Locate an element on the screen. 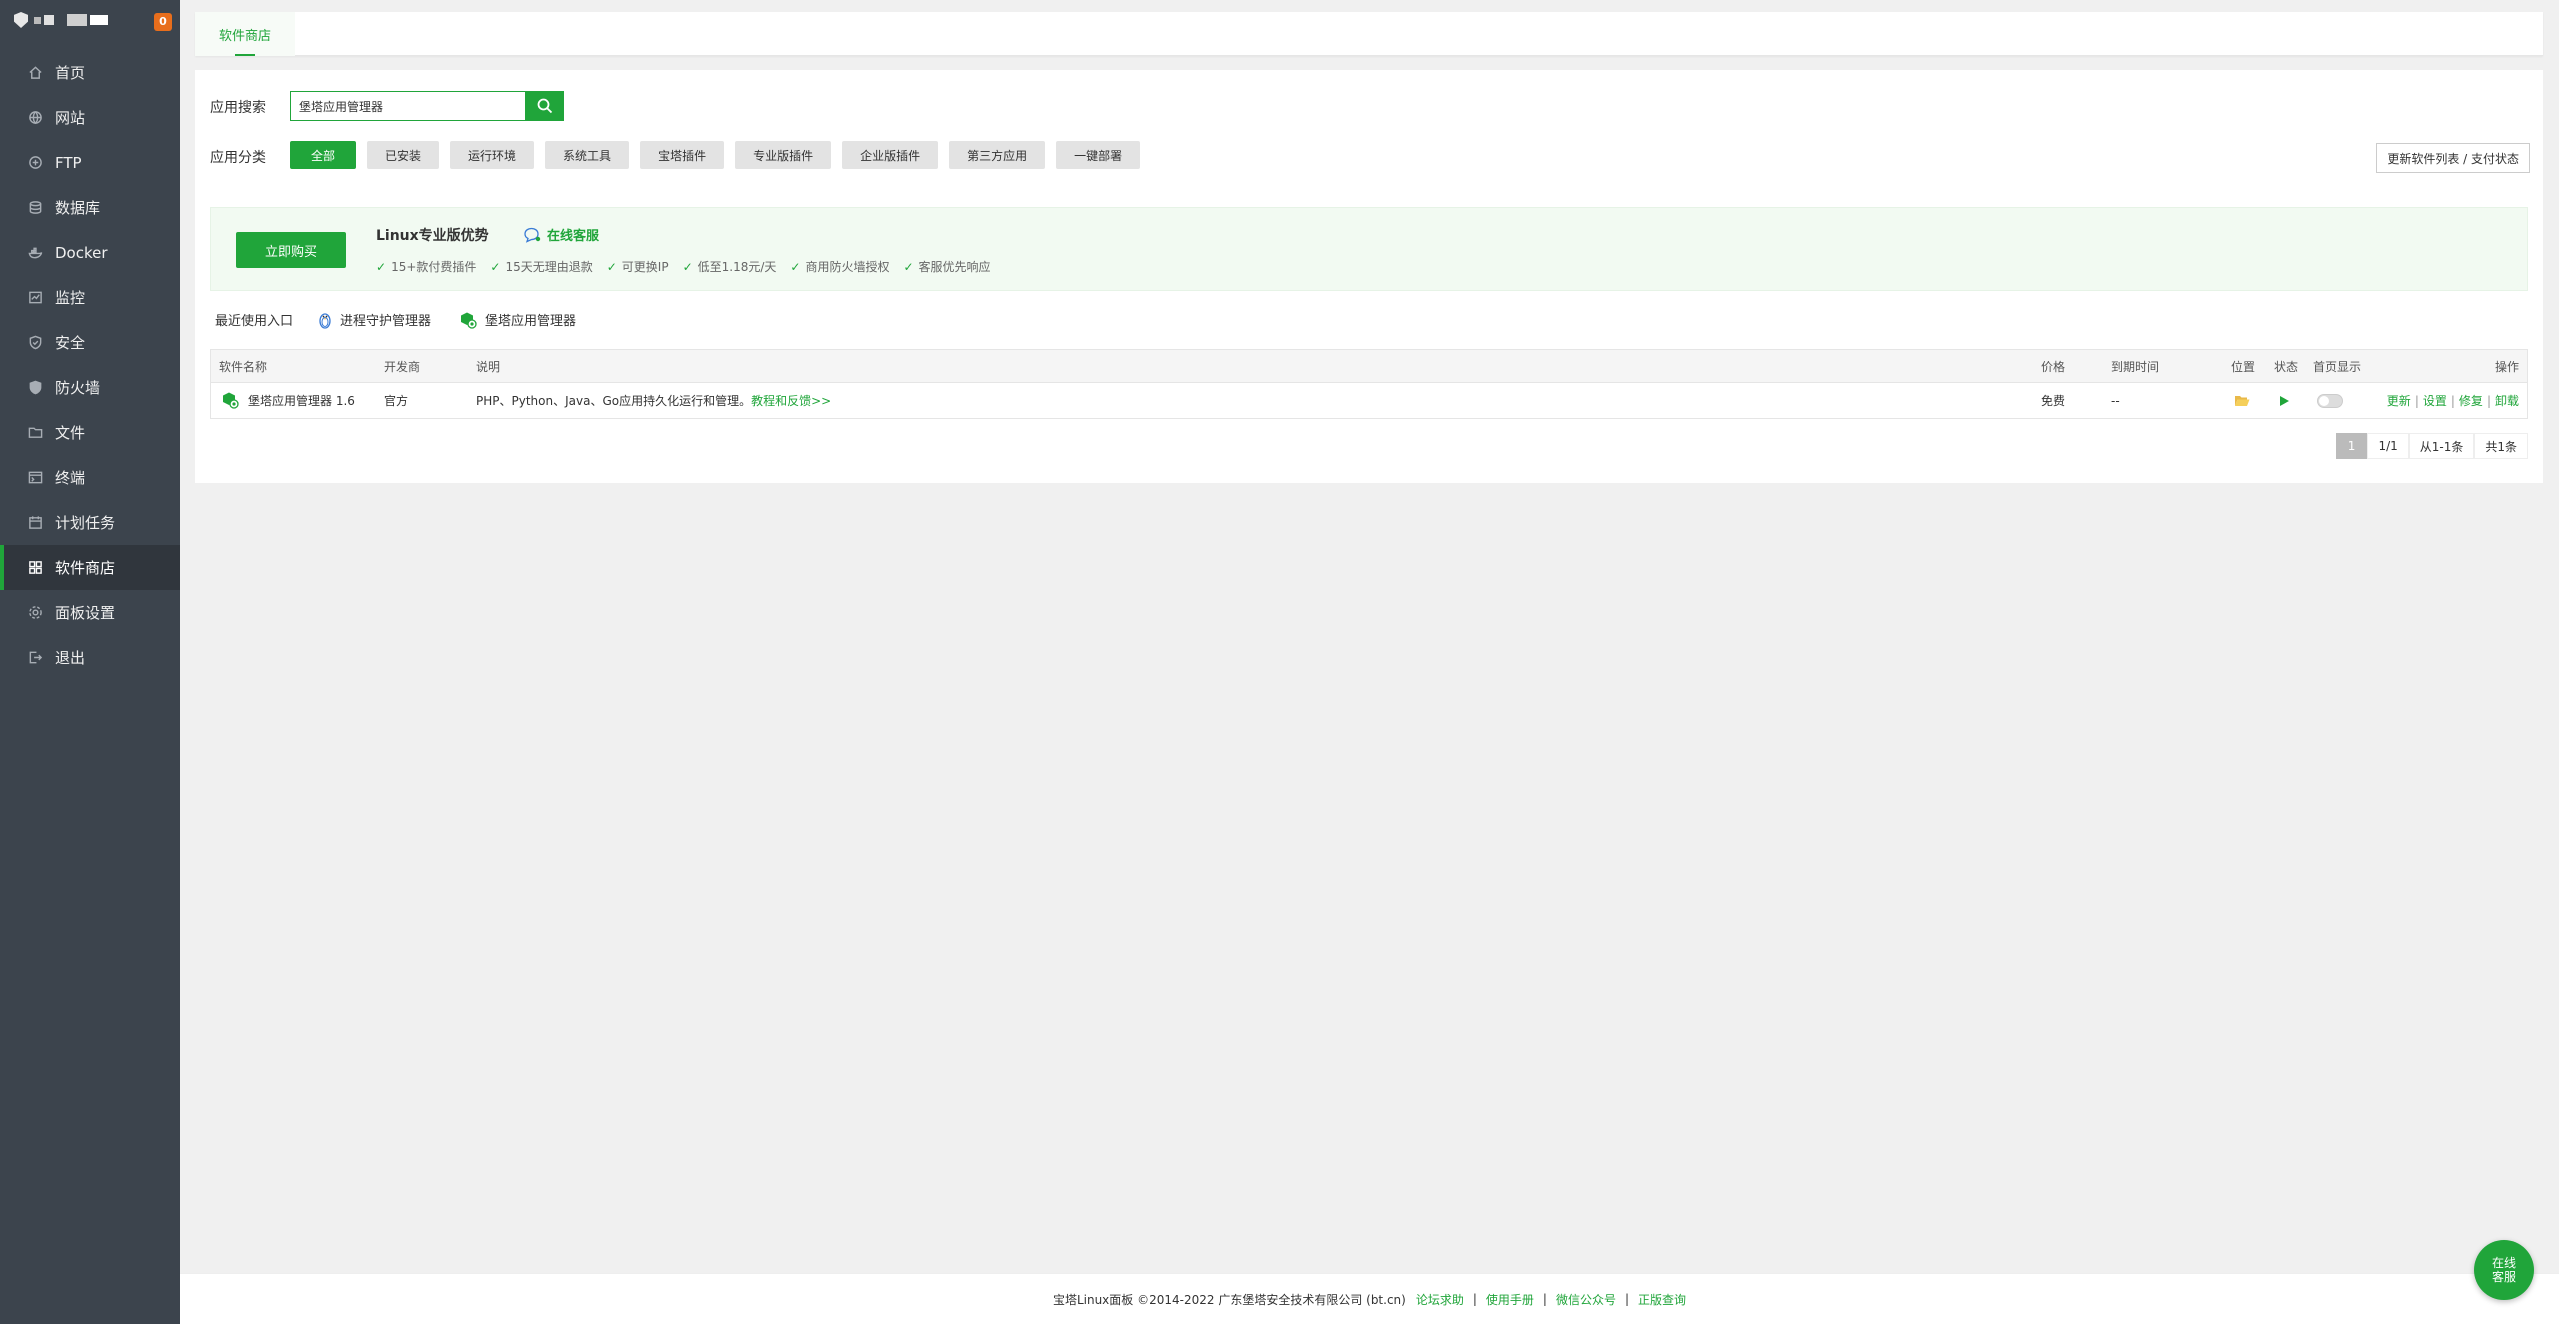 The height and width of the screenshot is (1324, 2559). recent-item-app-manager: 堡塔应用管理器 is located at coordinates (517, 319).